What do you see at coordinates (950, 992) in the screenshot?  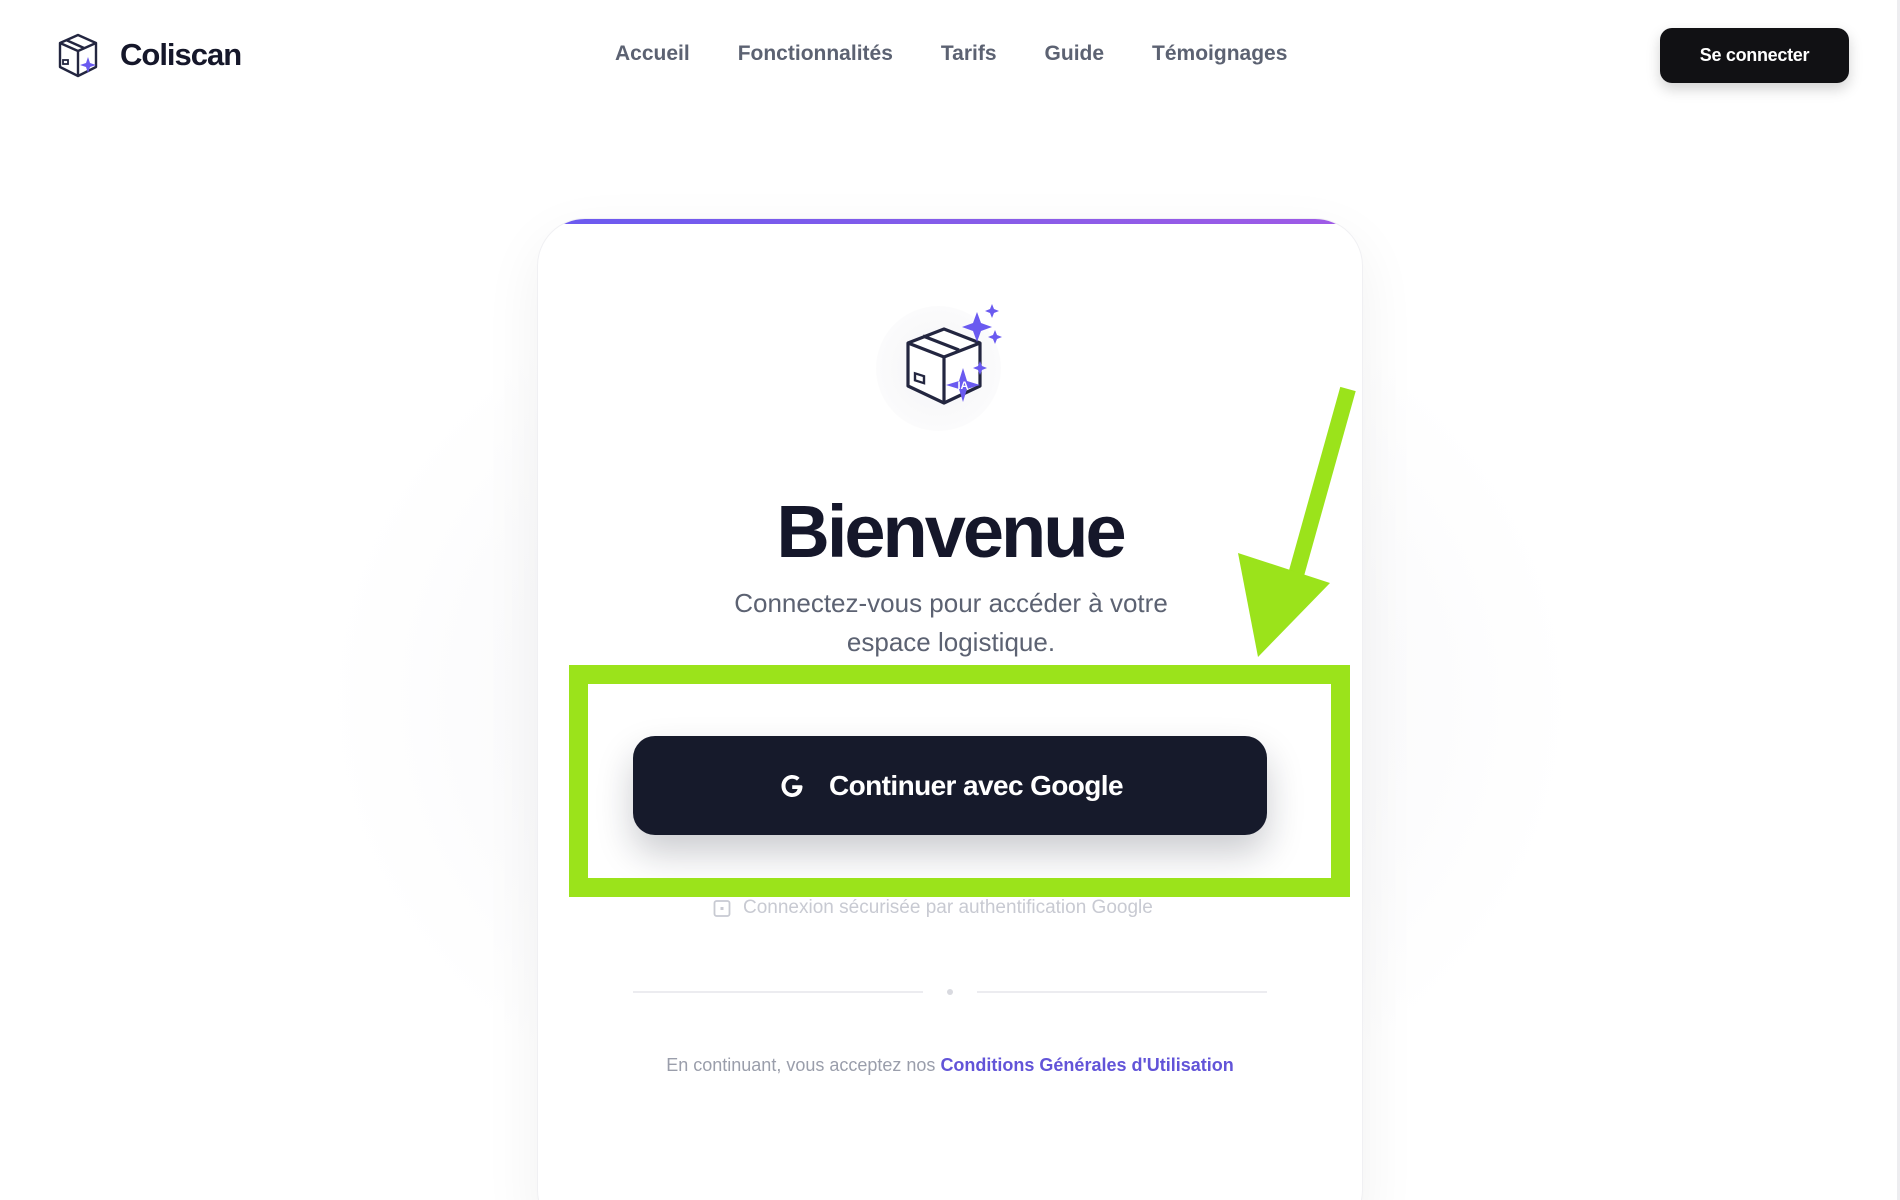 I see `divider` at bounding box center [950, 992].